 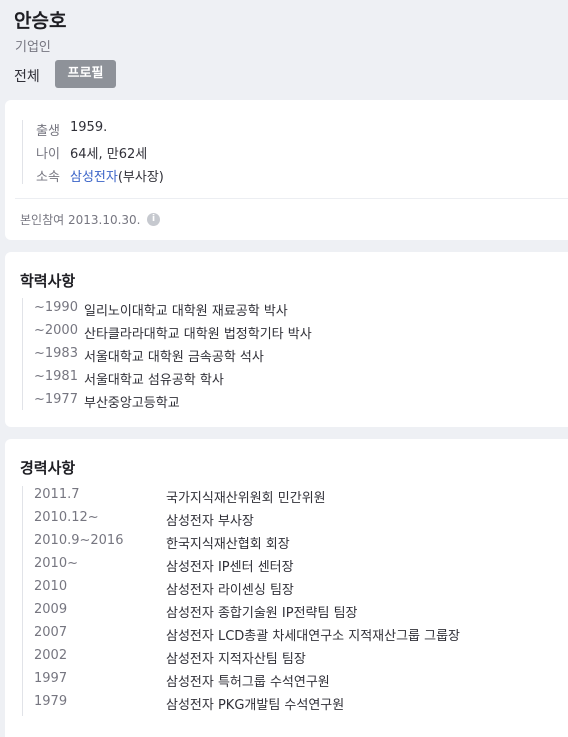 What do you see at coordinates (228, 544) in the screenshot?
I see `career-position: 한국지식재산협회 회장` at bounding box center [228, 544].